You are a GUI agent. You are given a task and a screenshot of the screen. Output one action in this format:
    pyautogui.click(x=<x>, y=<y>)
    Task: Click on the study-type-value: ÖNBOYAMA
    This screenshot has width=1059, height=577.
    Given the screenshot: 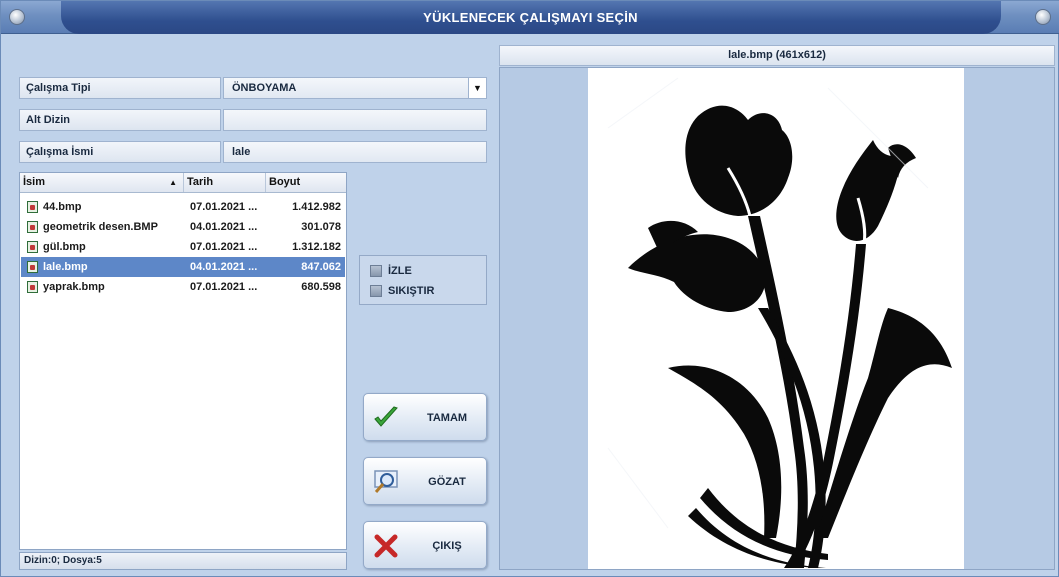 What is the action you would take?
    pyautogui.click(x=264, y=88)
    